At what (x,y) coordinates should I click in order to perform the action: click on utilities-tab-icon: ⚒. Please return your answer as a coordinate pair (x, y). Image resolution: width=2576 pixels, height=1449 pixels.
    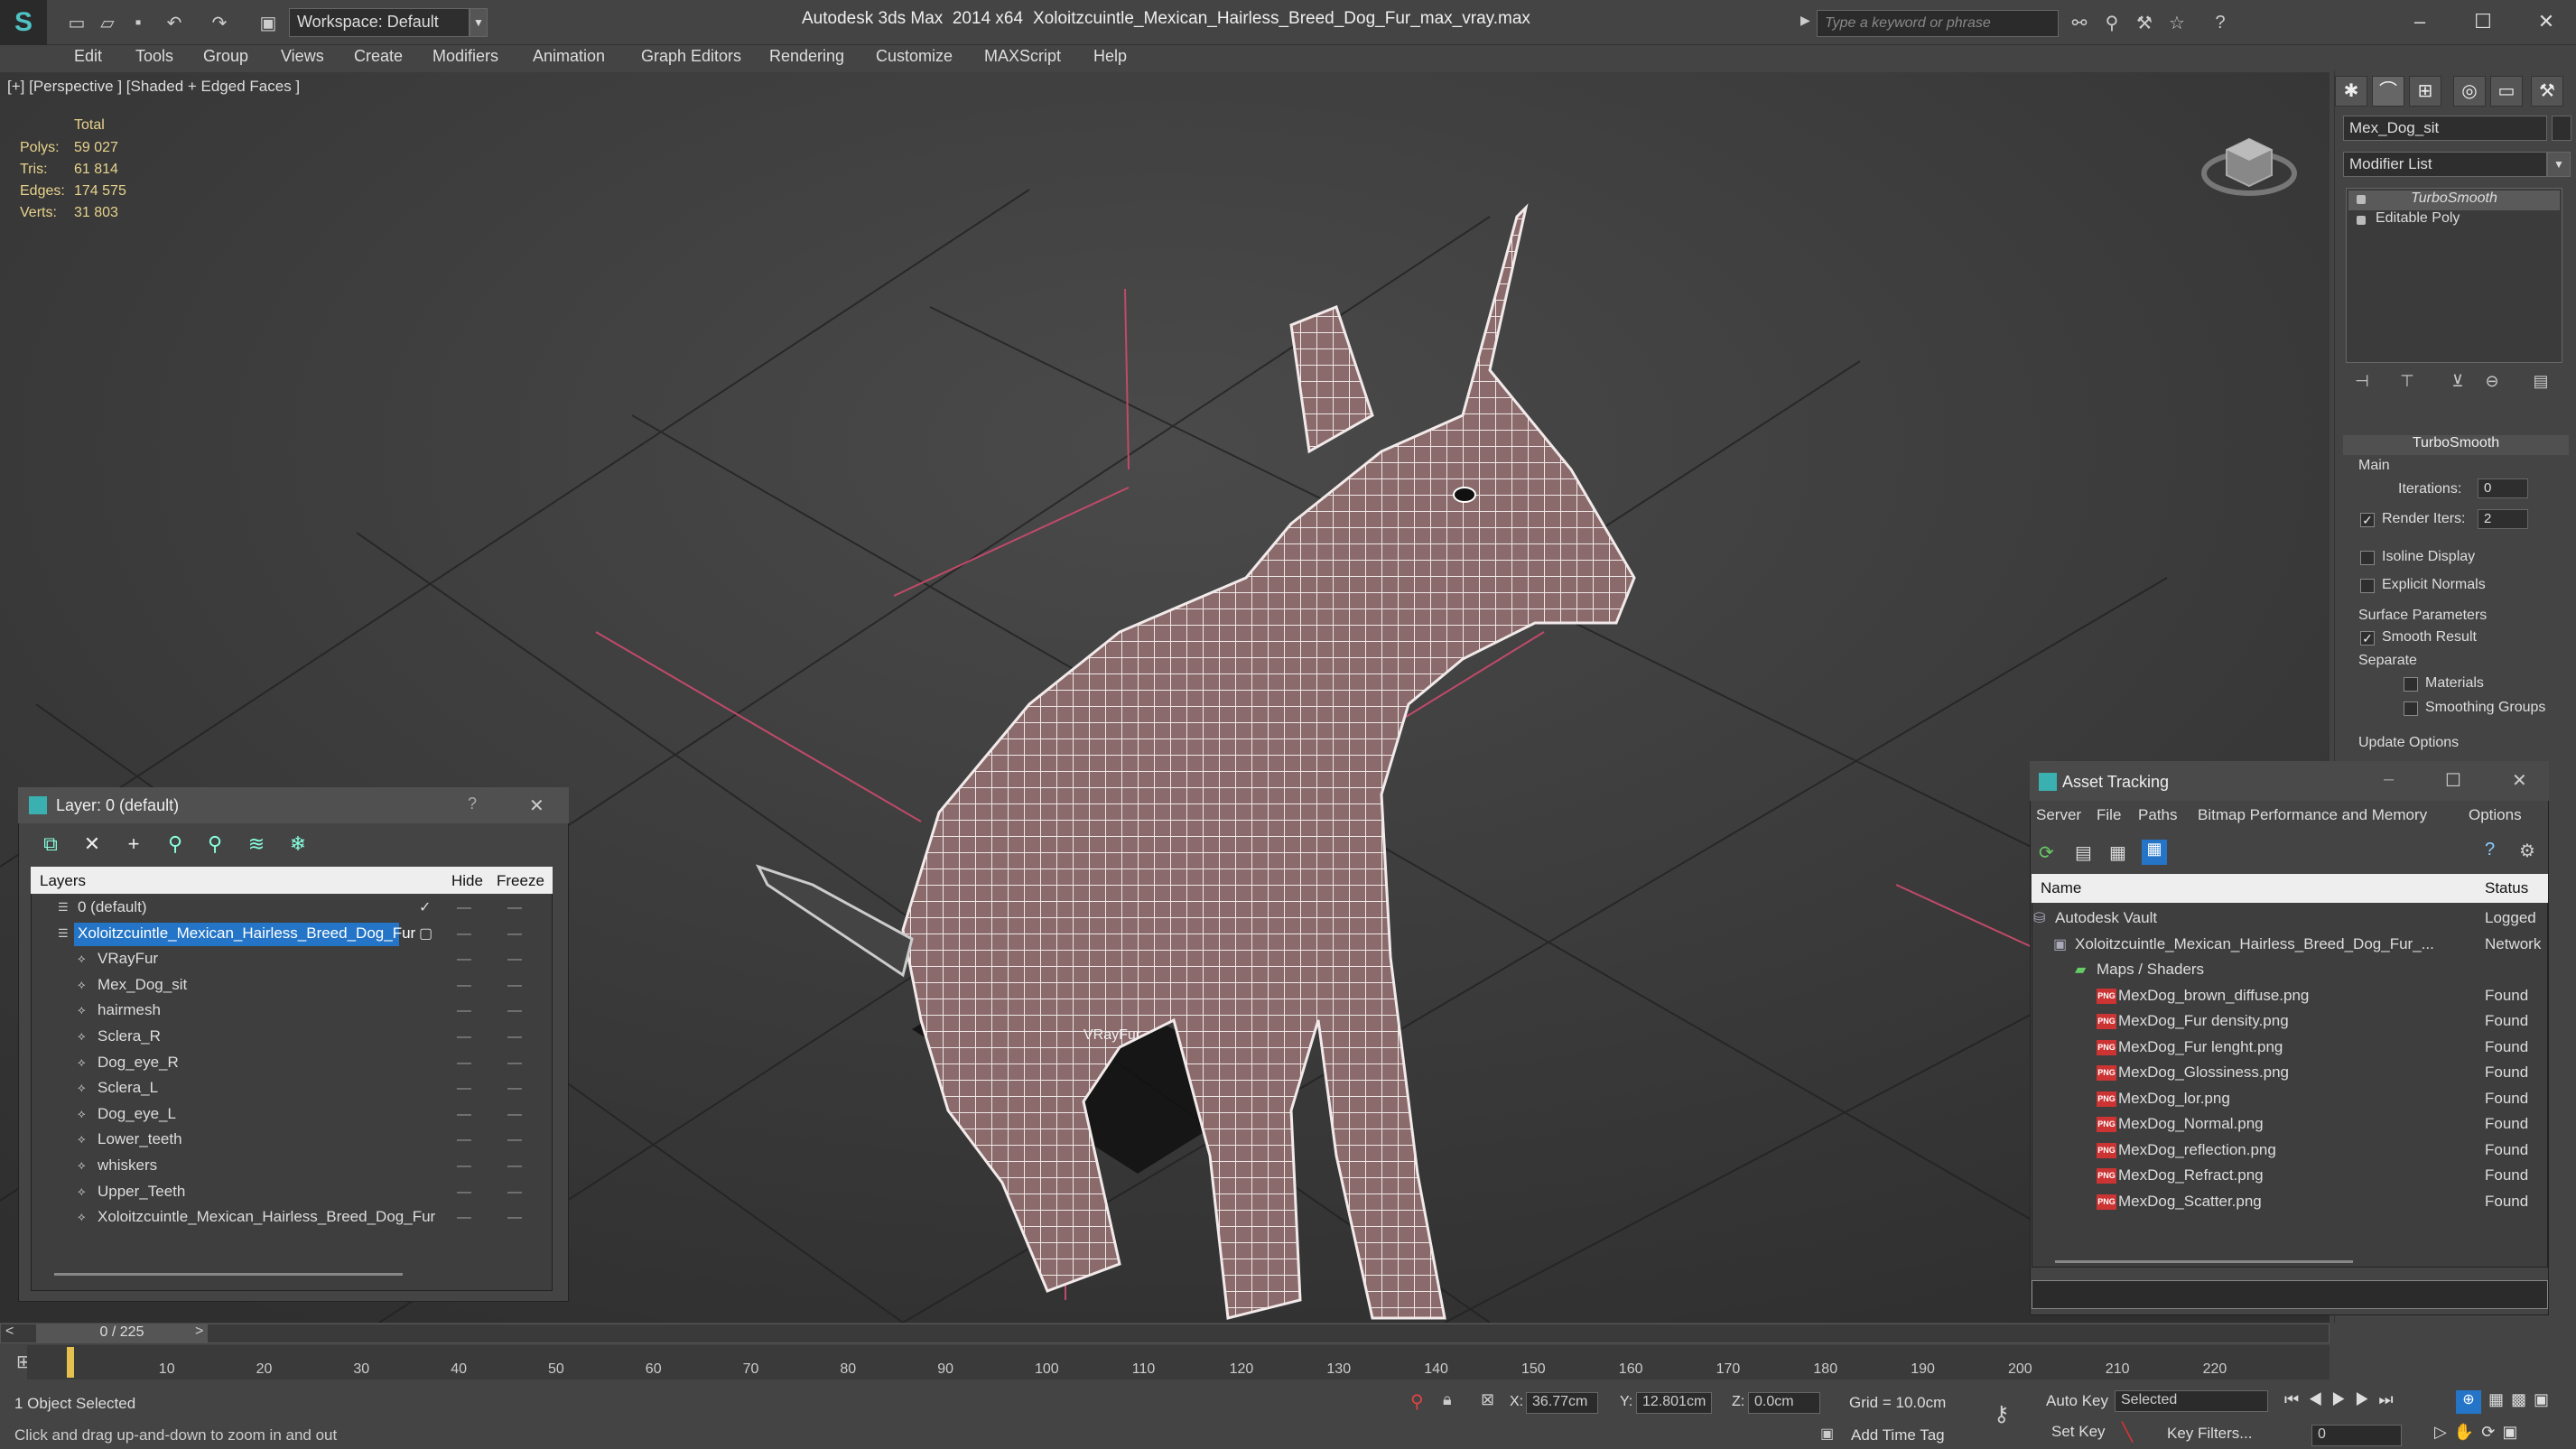
    Looking at the image, I should click on (2547, 91).